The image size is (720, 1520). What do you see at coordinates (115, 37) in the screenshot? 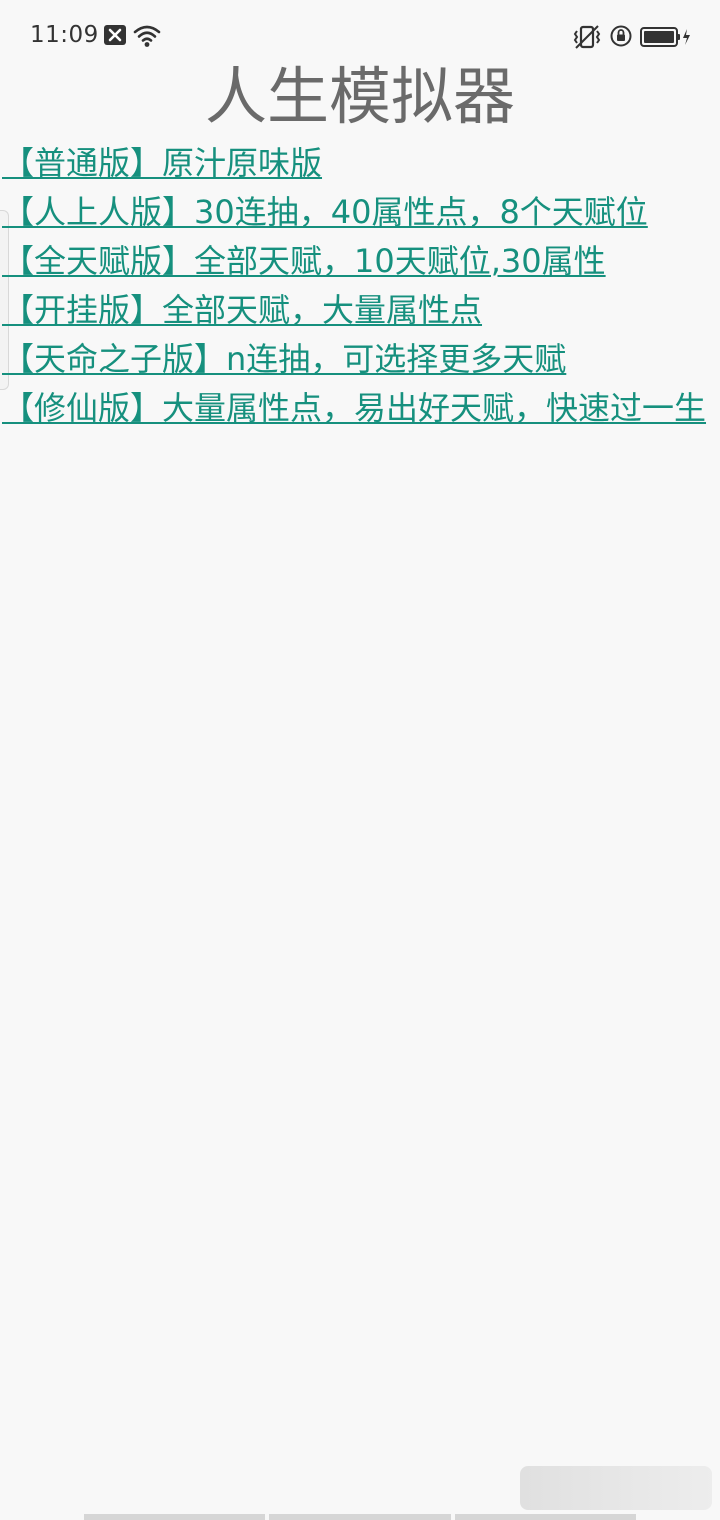
I see `notification-x-icon` at bounding box center [115, 37].